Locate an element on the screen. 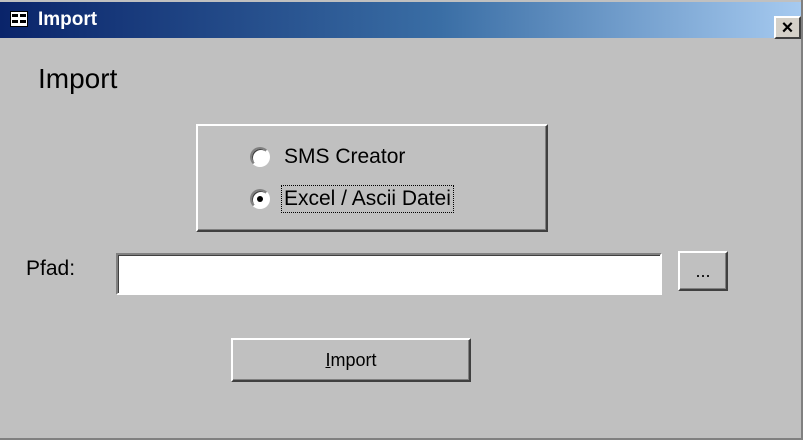 Image resolution: width=803 pixels, height=440 pixels. excel-ascii-radio is located at coordinates (260, 199).